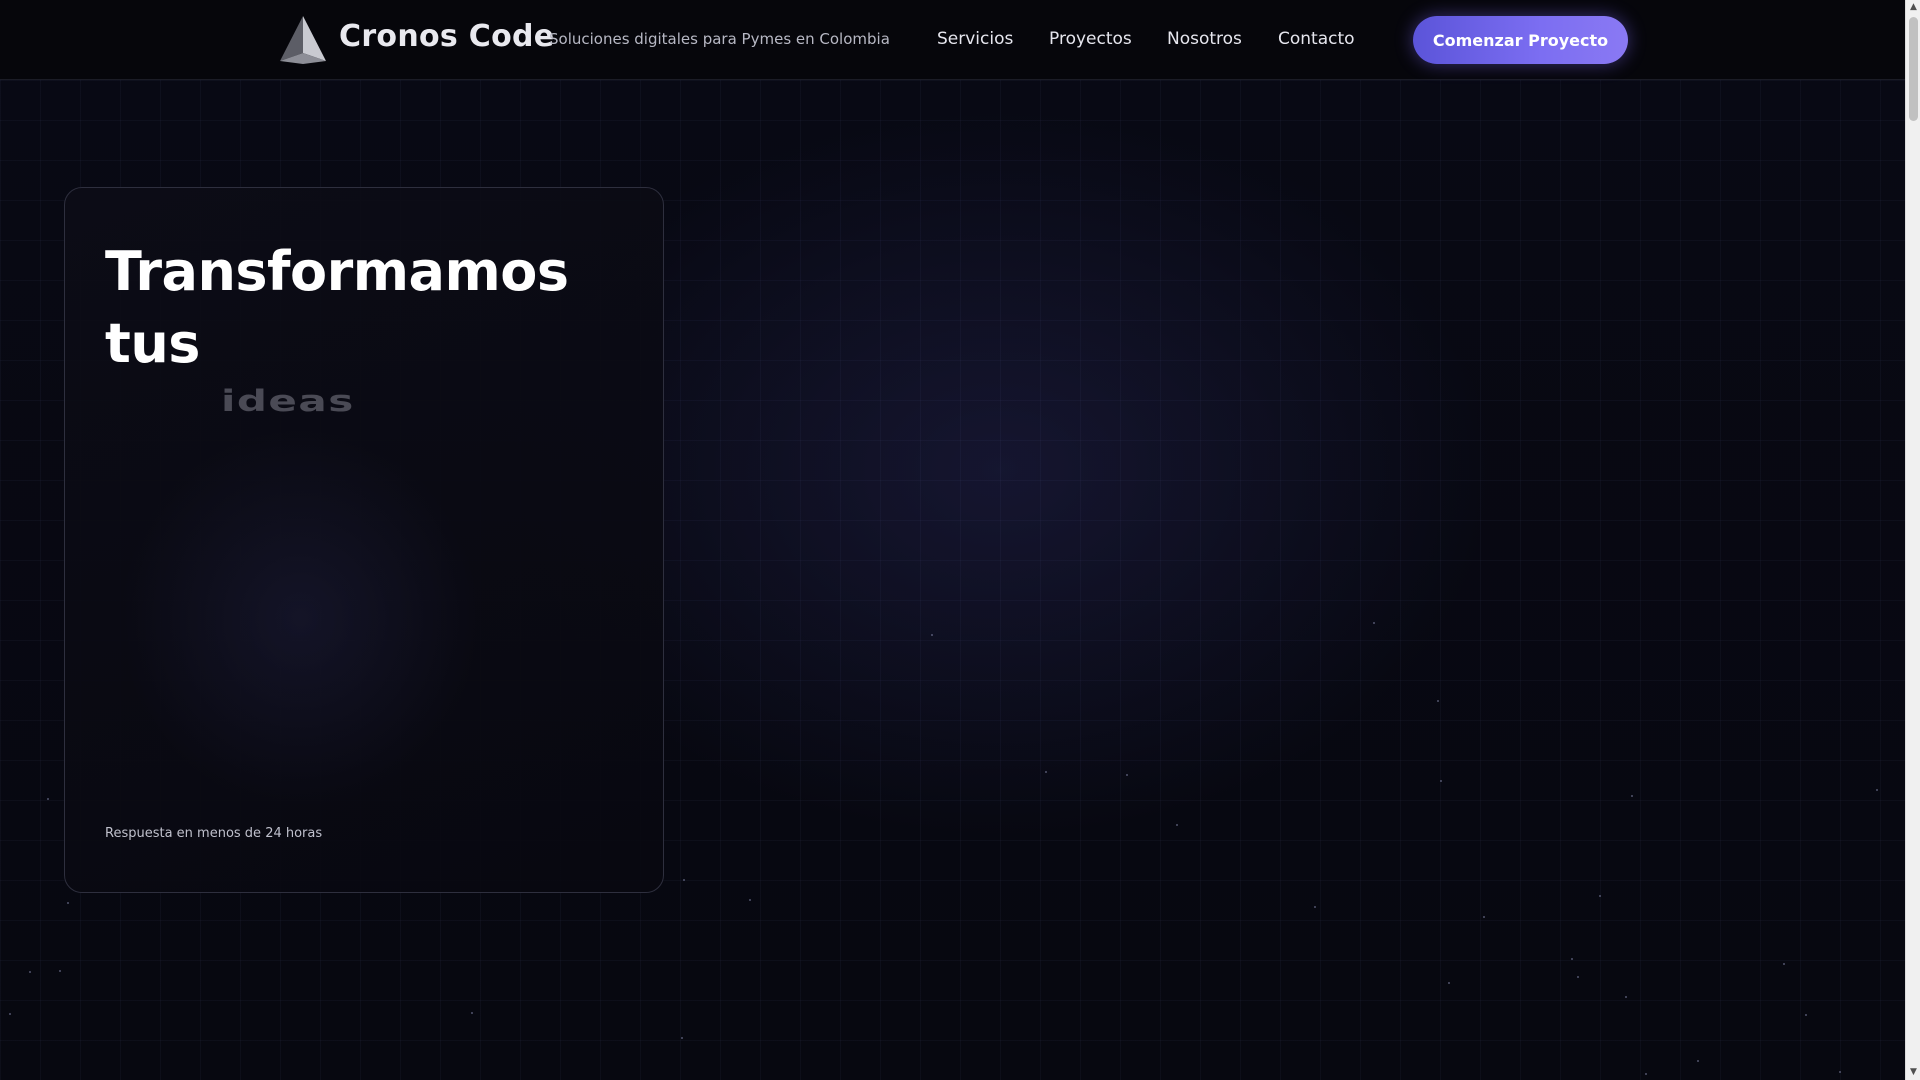  Describe the element at coordinates (1204, 39) in the screenshot. I see `nav-link-nosotros: Nosotros` at that location.